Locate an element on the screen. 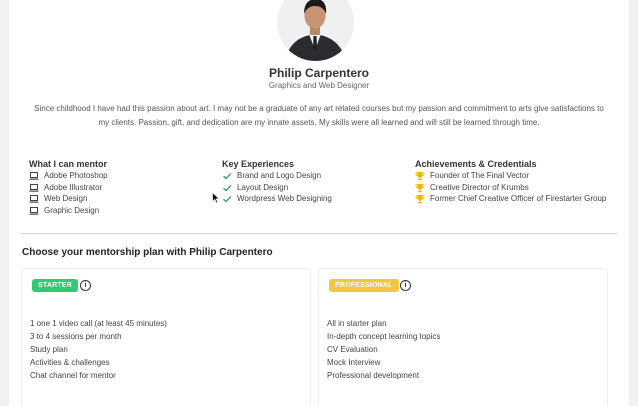 The image size is (638, 406). list-item: Activities & challenges is located at coordinates (70, 362).